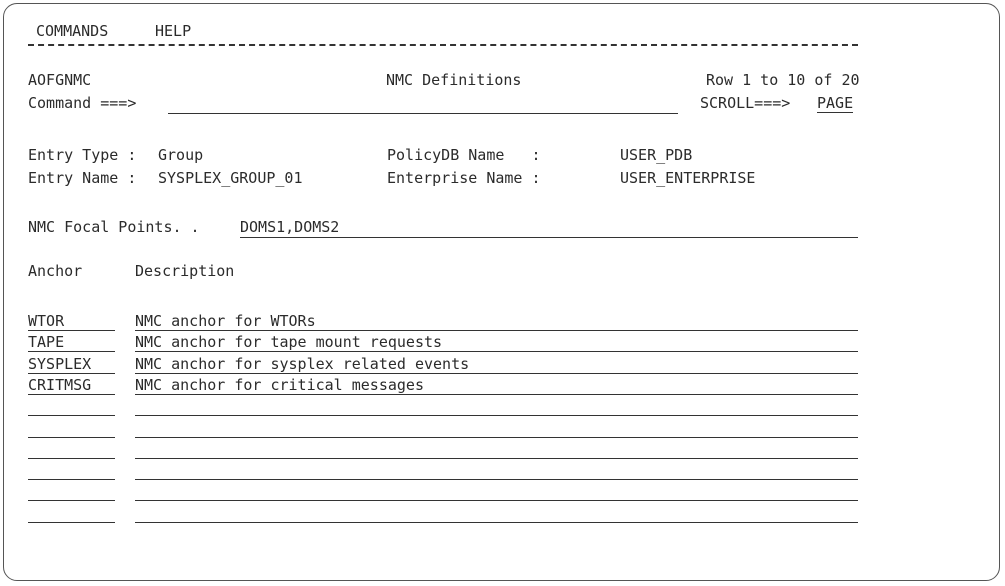 The image size is (1005, 586). I want to click on entry-type-label: Entry Type :, so click(82, 155).